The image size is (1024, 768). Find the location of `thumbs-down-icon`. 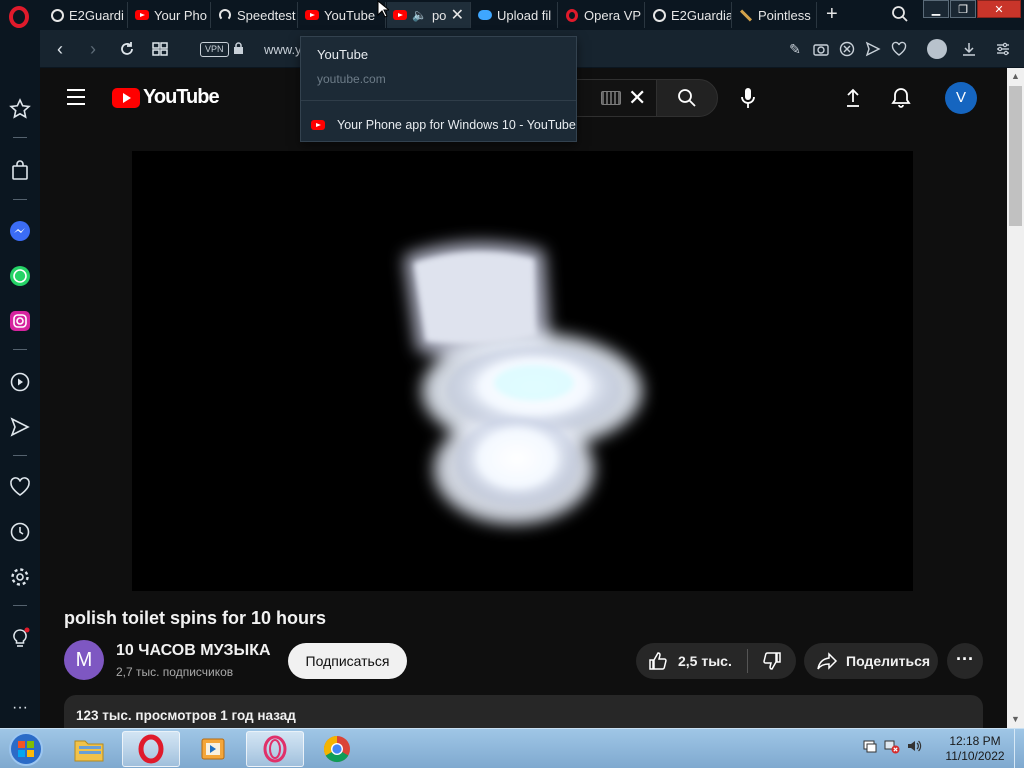

thumbs-down-icon is located at coordinates (772, 661).